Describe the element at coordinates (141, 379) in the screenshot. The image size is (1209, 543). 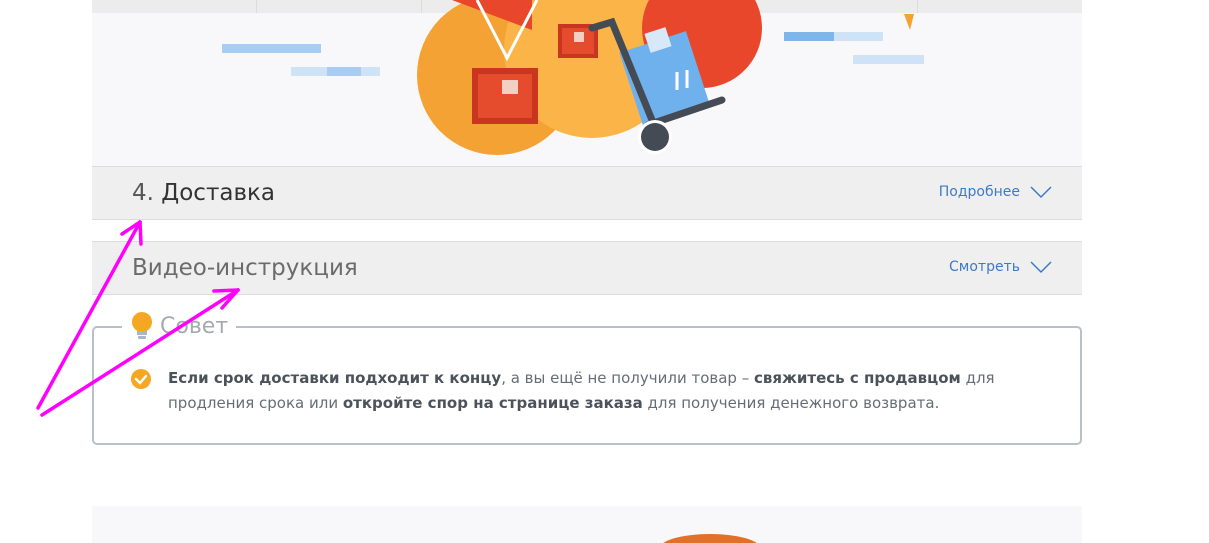
I see `check-circle-icon` at that location.